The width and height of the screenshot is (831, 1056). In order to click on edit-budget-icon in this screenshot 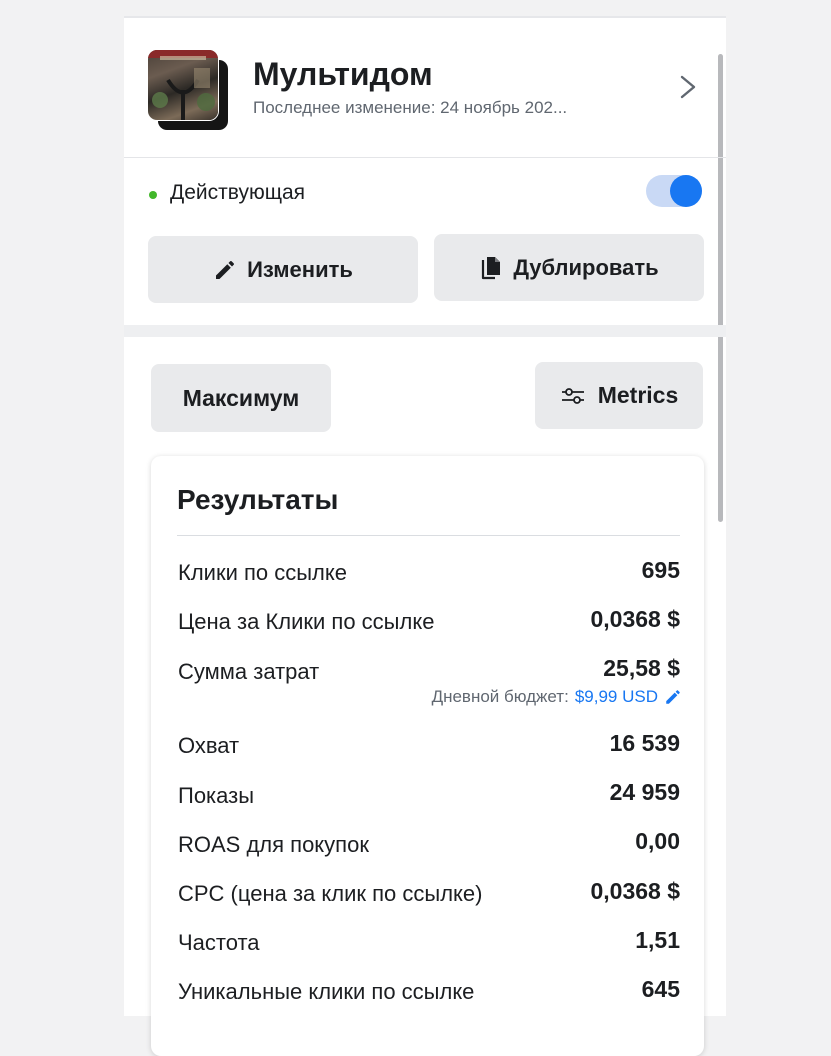, I will do `click(673, 697)`.